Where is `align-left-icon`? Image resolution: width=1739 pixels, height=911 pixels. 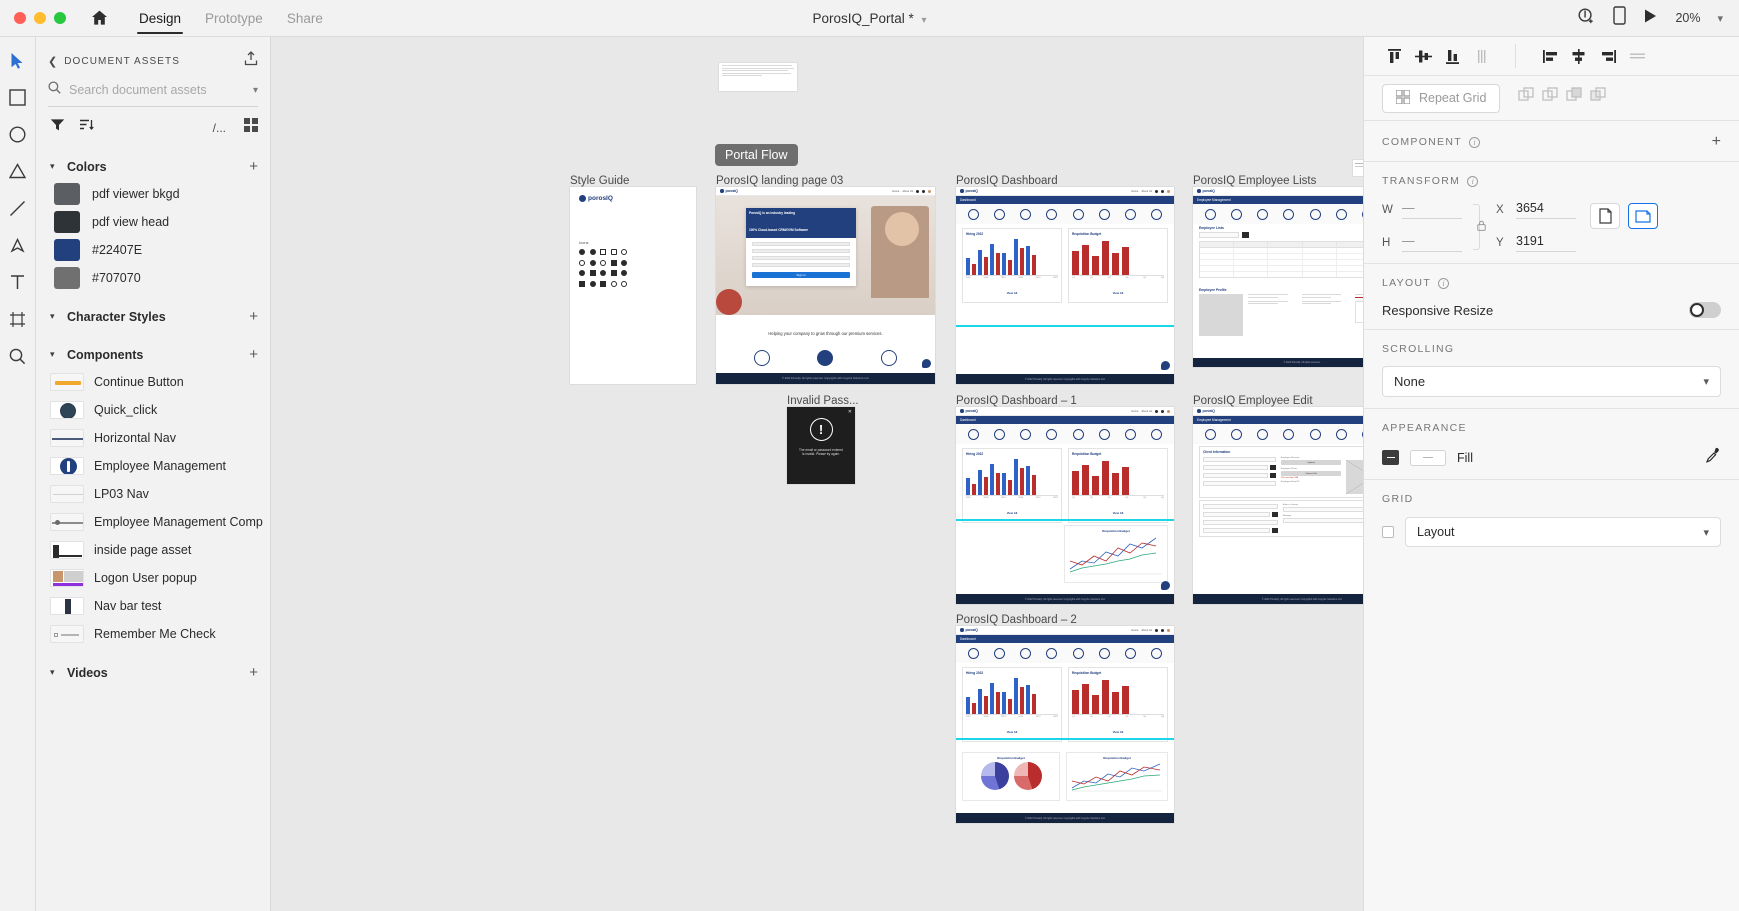
align-left-icon is located at coordinates (1550, 56).